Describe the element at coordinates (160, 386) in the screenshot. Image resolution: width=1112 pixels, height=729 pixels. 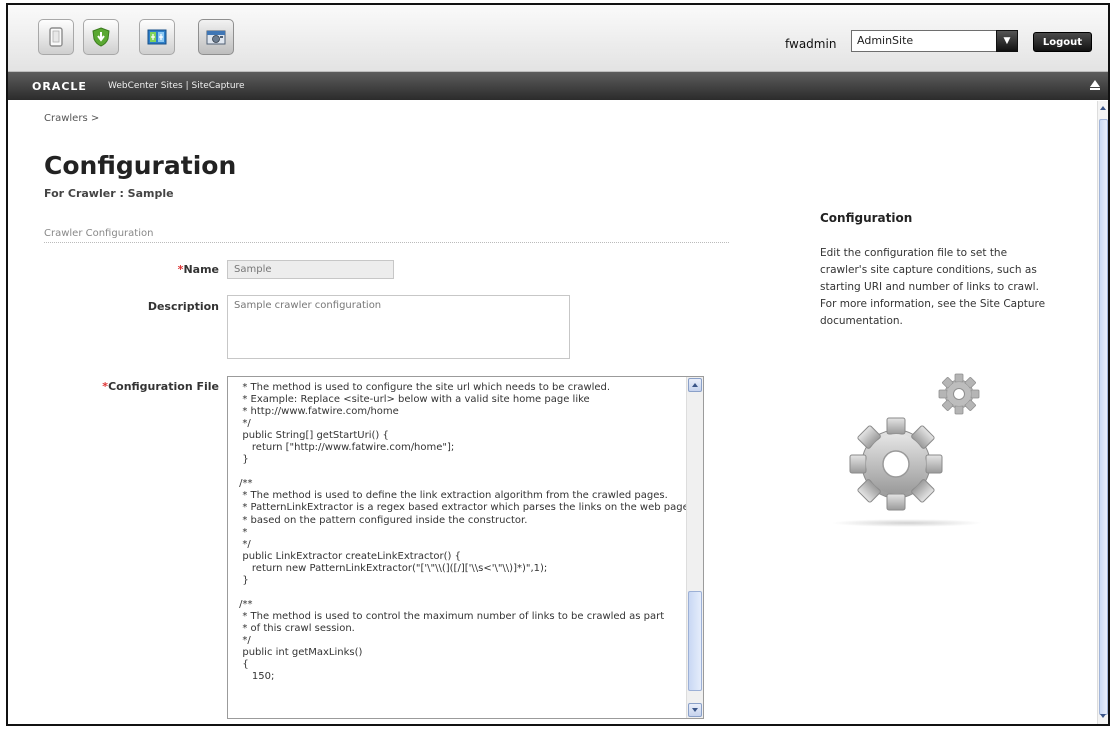
I see `config-file-label: *Configuration File` at that location.